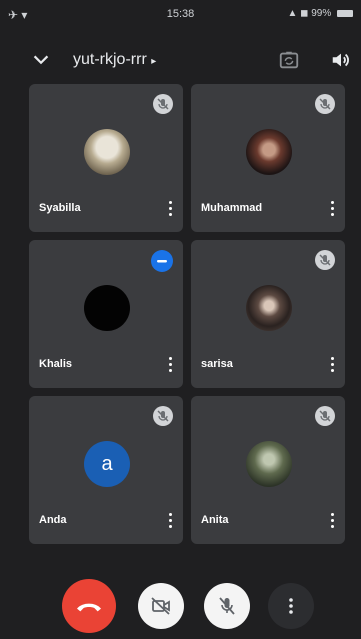 This screenshot has width=361, height=639. I want to click on status-bar: ✈ ▾ 15:38 ▲ ◼ 99%, so click(180, 15).